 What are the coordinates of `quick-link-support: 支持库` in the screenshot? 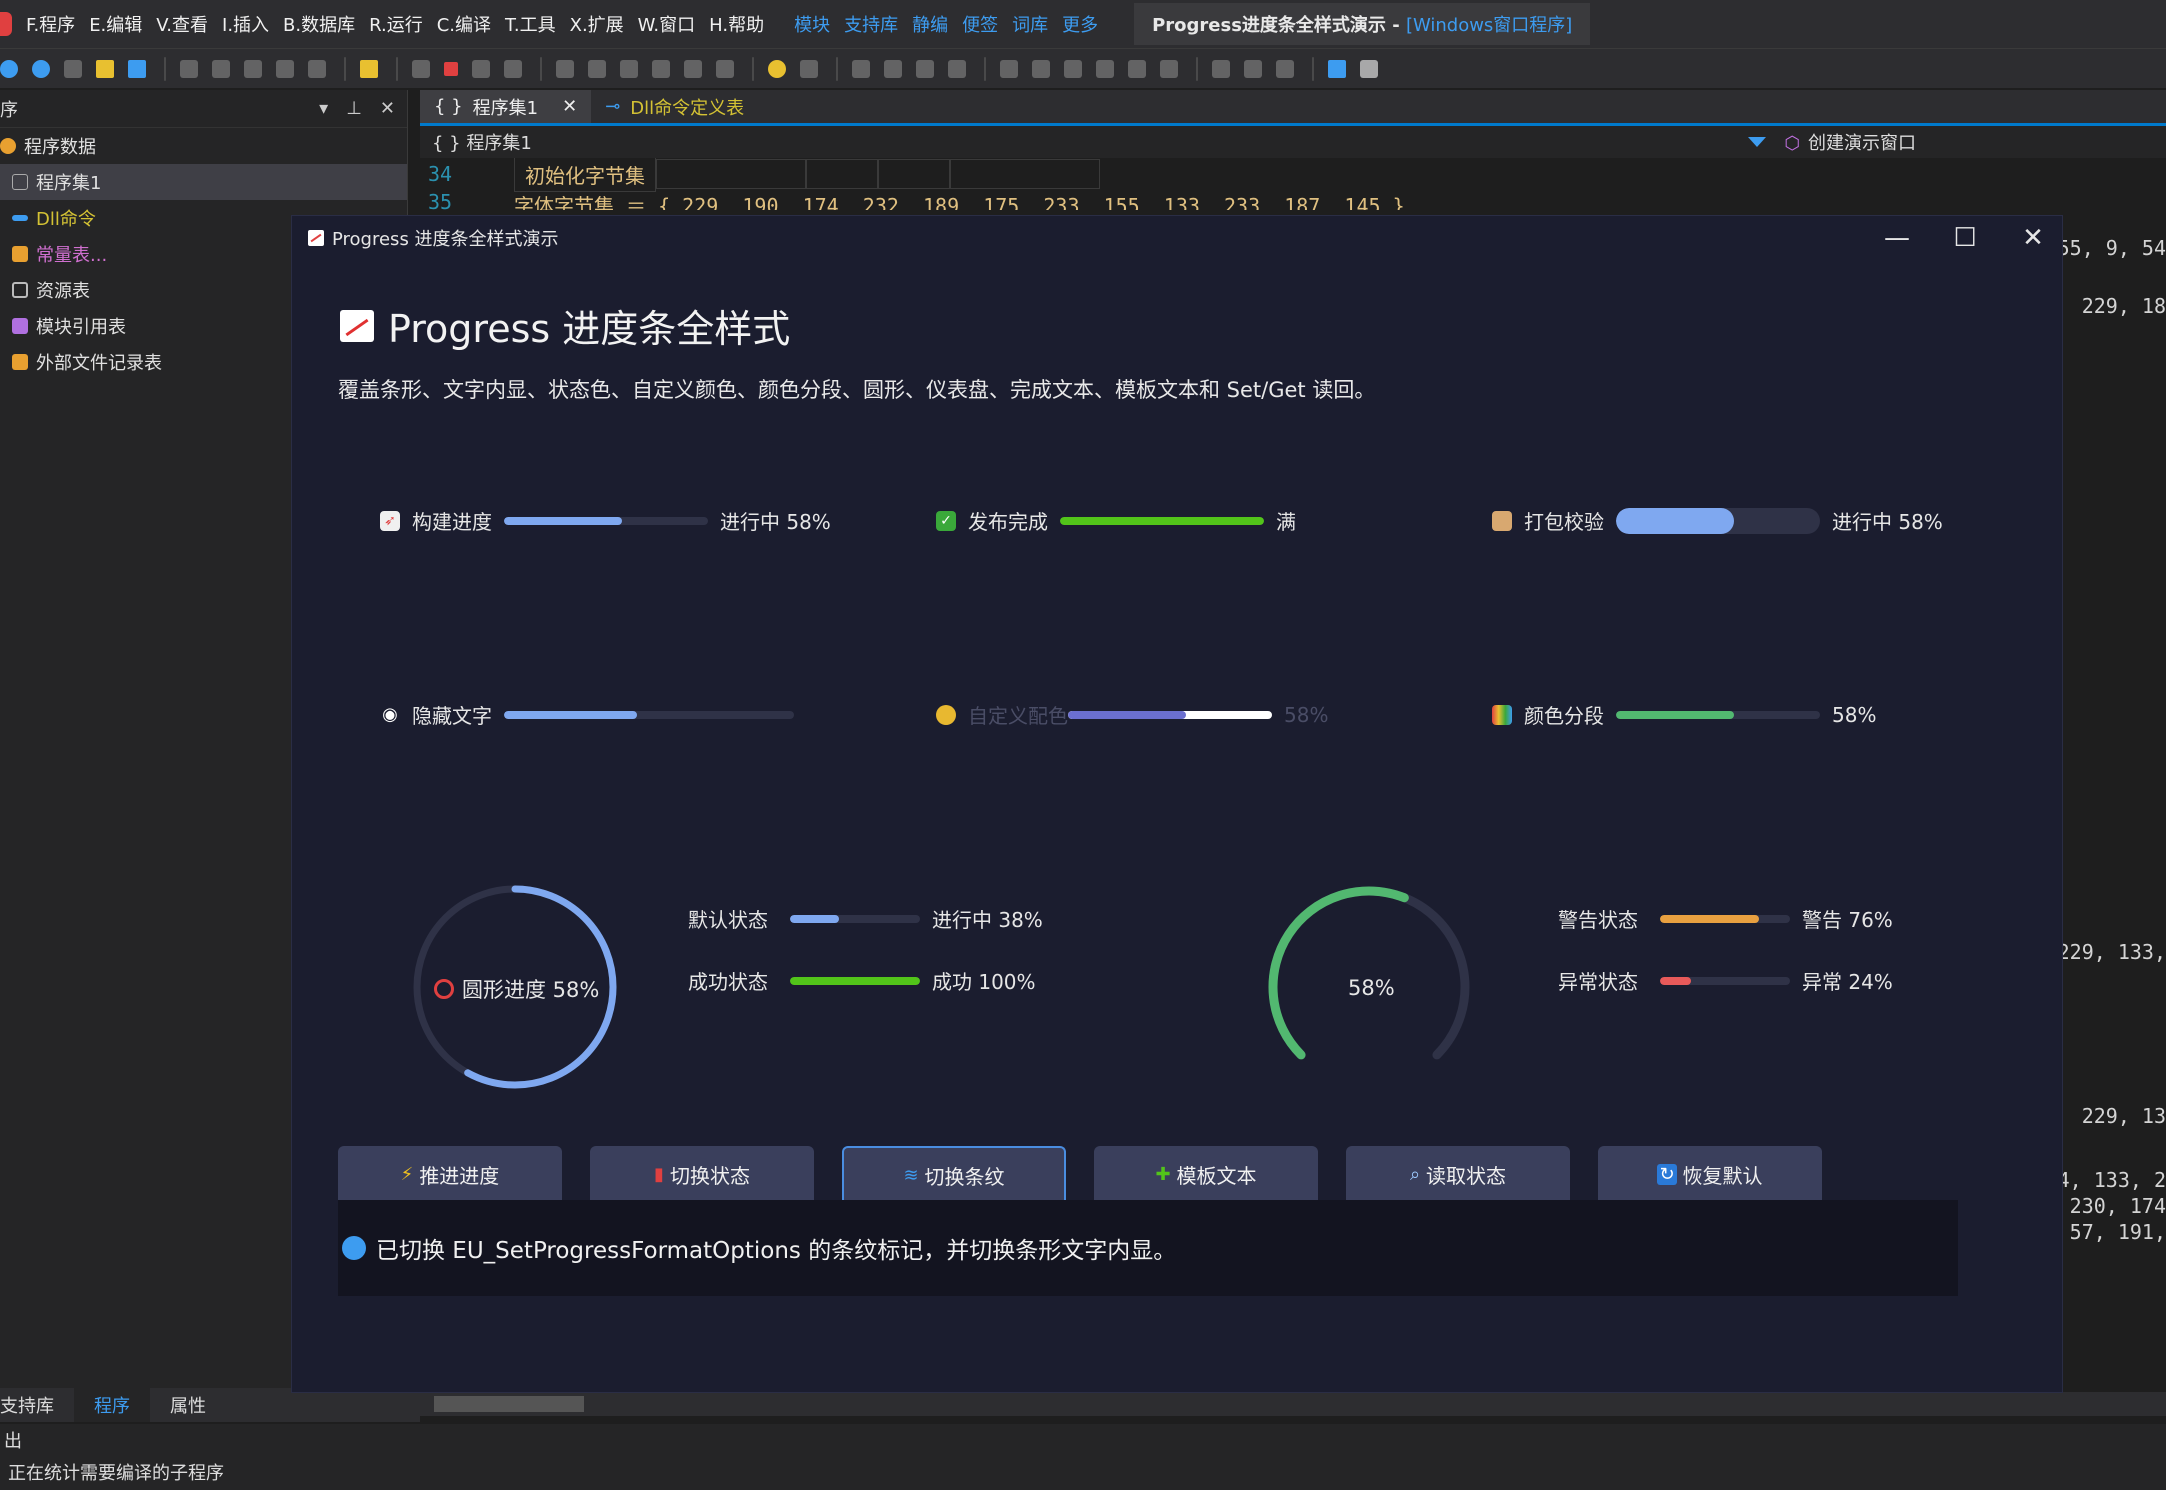 It's located at (871, 24).